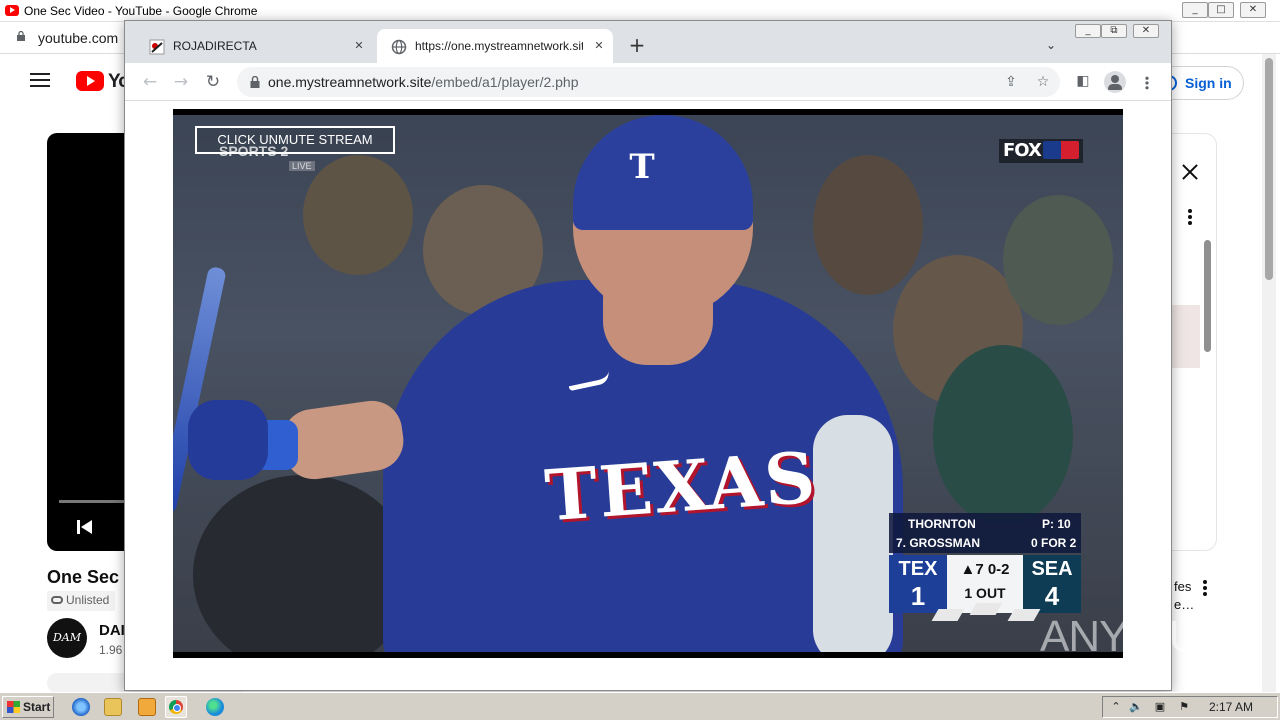 This screenshot has height=720, width=1280. I want to click on home-team-box: SEA 4, so click(1052, 584).